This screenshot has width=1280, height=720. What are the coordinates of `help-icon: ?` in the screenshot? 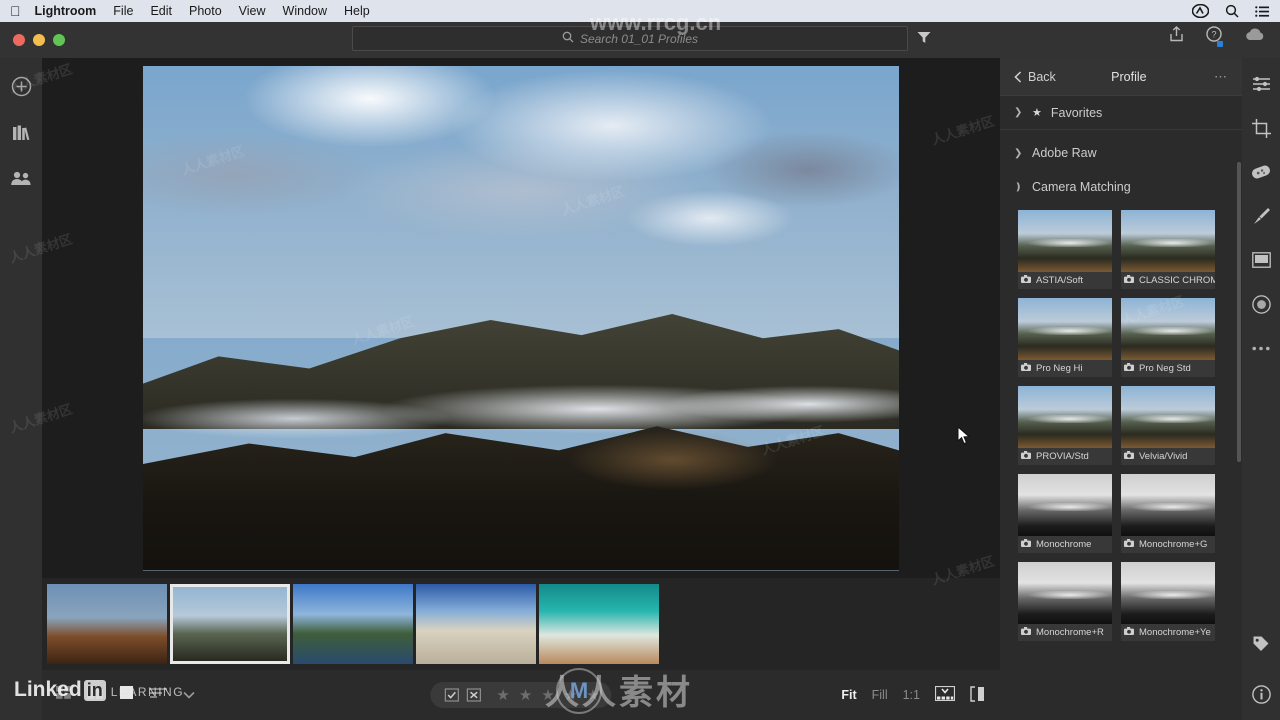 It's located at (1214, 36).